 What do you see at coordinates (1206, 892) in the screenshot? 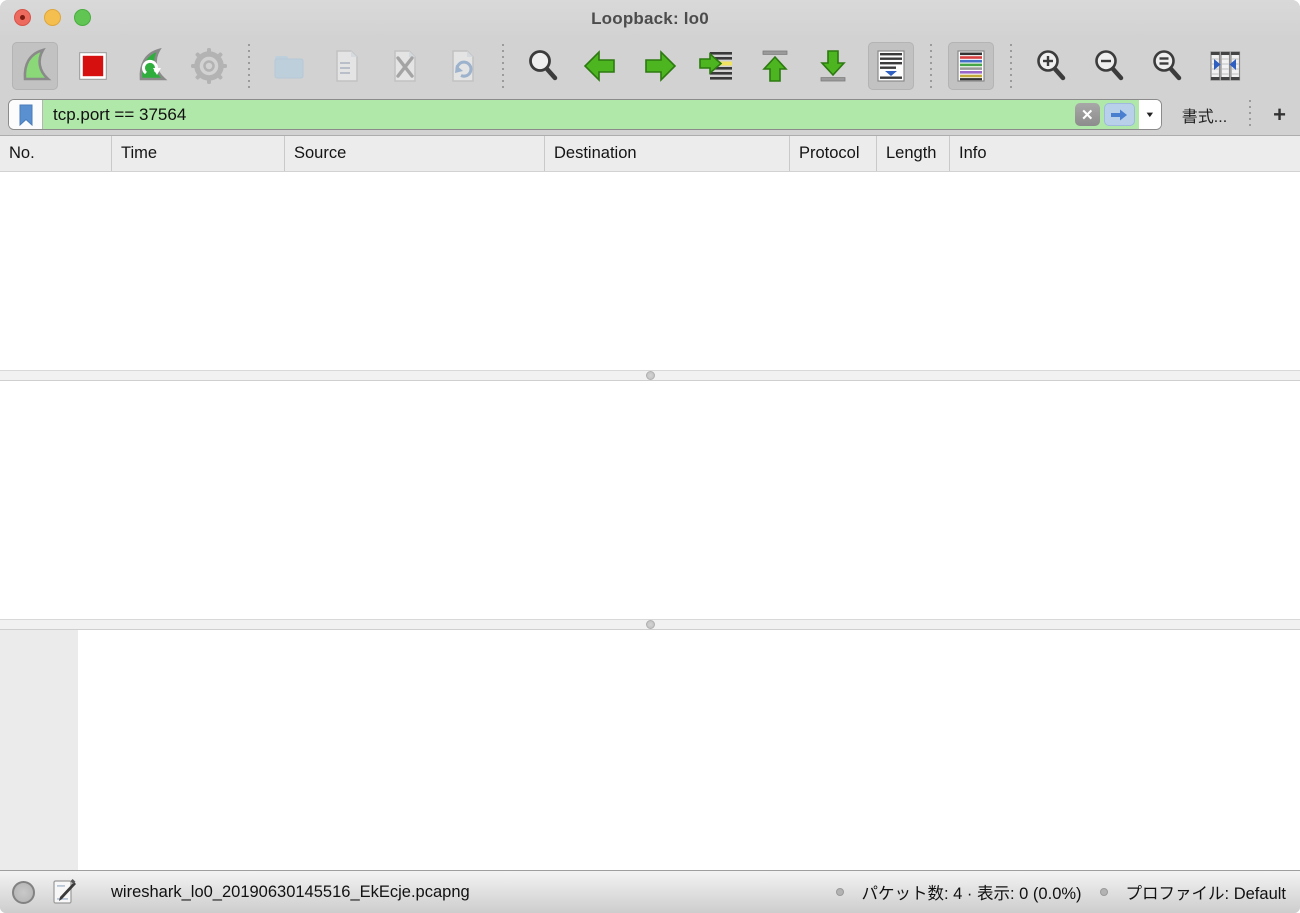
I see `profile-label: プロファイル: Default` at bounding box center [1206, 892].